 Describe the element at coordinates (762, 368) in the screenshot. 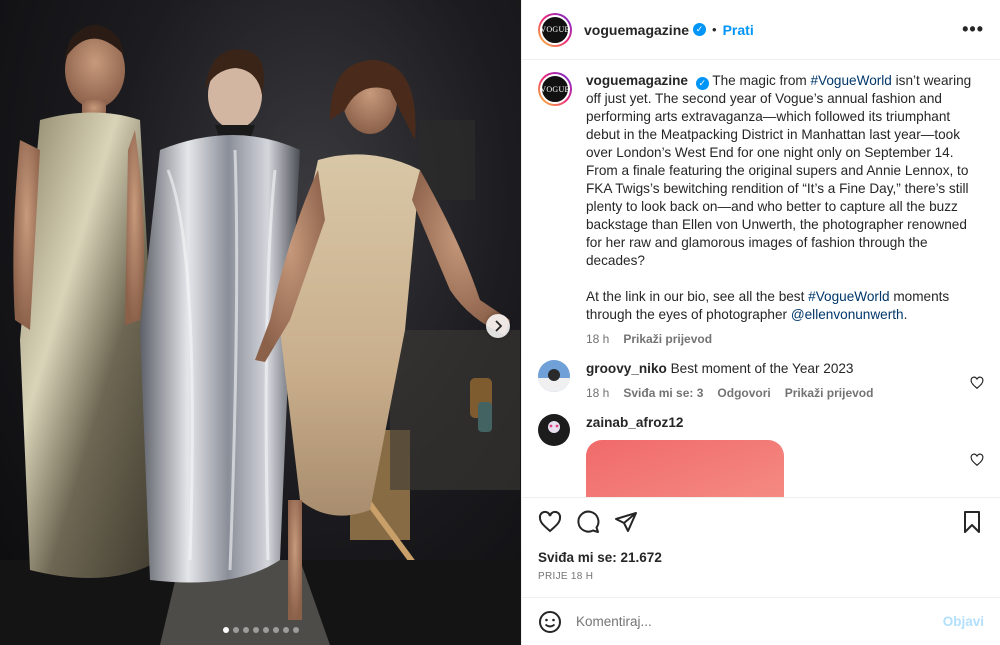

I see `comment-body: Best moment of the Year 2023` at that location.